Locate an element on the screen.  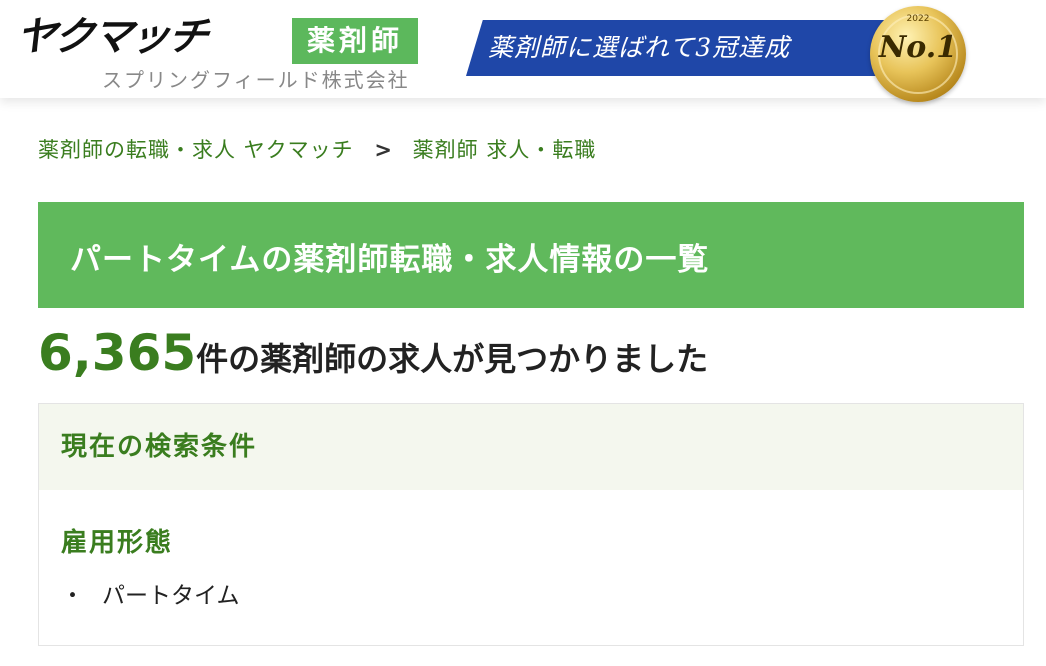
award-banner: 薬剤師に選ばれて3冠達成 is located at coordinates (676, 48).